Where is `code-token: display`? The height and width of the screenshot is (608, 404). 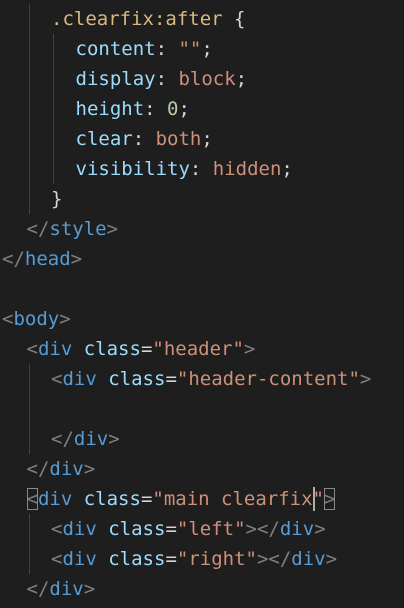
code-token: display is located at coordinates (115, 79).